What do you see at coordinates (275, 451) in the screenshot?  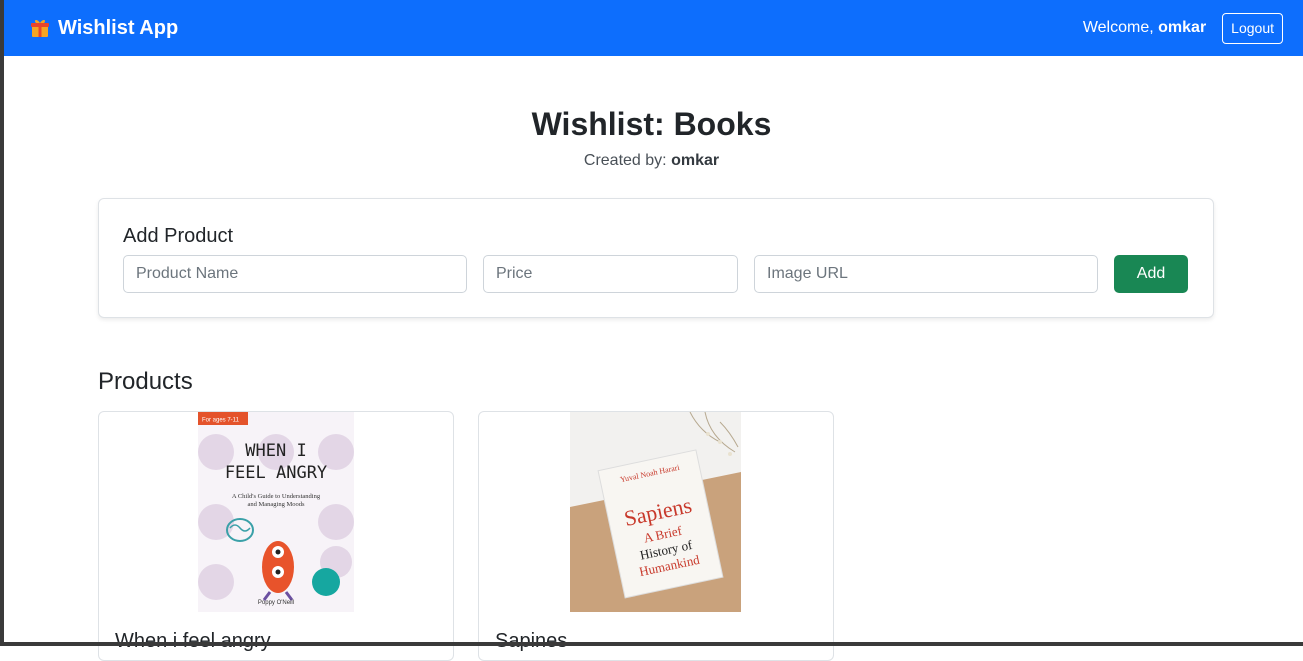 I see `cover-title-line1: WHEN I` at bounding box center [275, 451].